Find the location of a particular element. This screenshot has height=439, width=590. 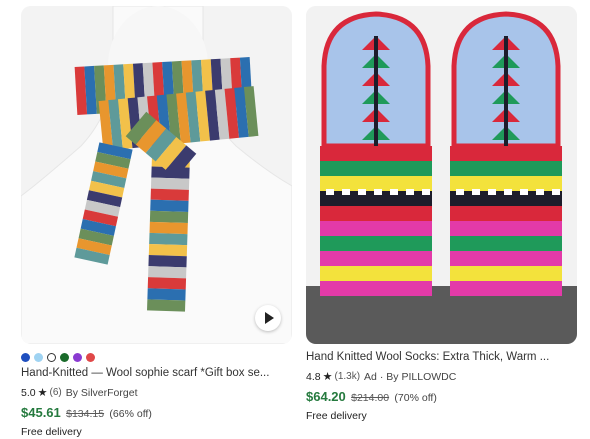

play-video-button is located at coordinates (268, 318).